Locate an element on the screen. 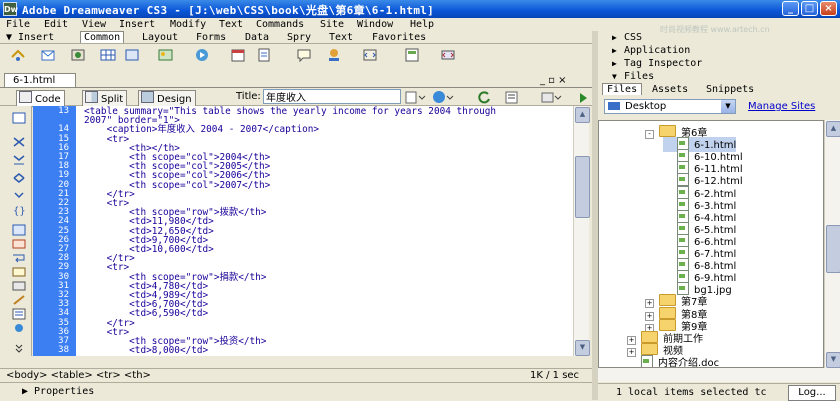 The image size is (840, 401). named-anchor-icon is located at coordinates (78, 55).